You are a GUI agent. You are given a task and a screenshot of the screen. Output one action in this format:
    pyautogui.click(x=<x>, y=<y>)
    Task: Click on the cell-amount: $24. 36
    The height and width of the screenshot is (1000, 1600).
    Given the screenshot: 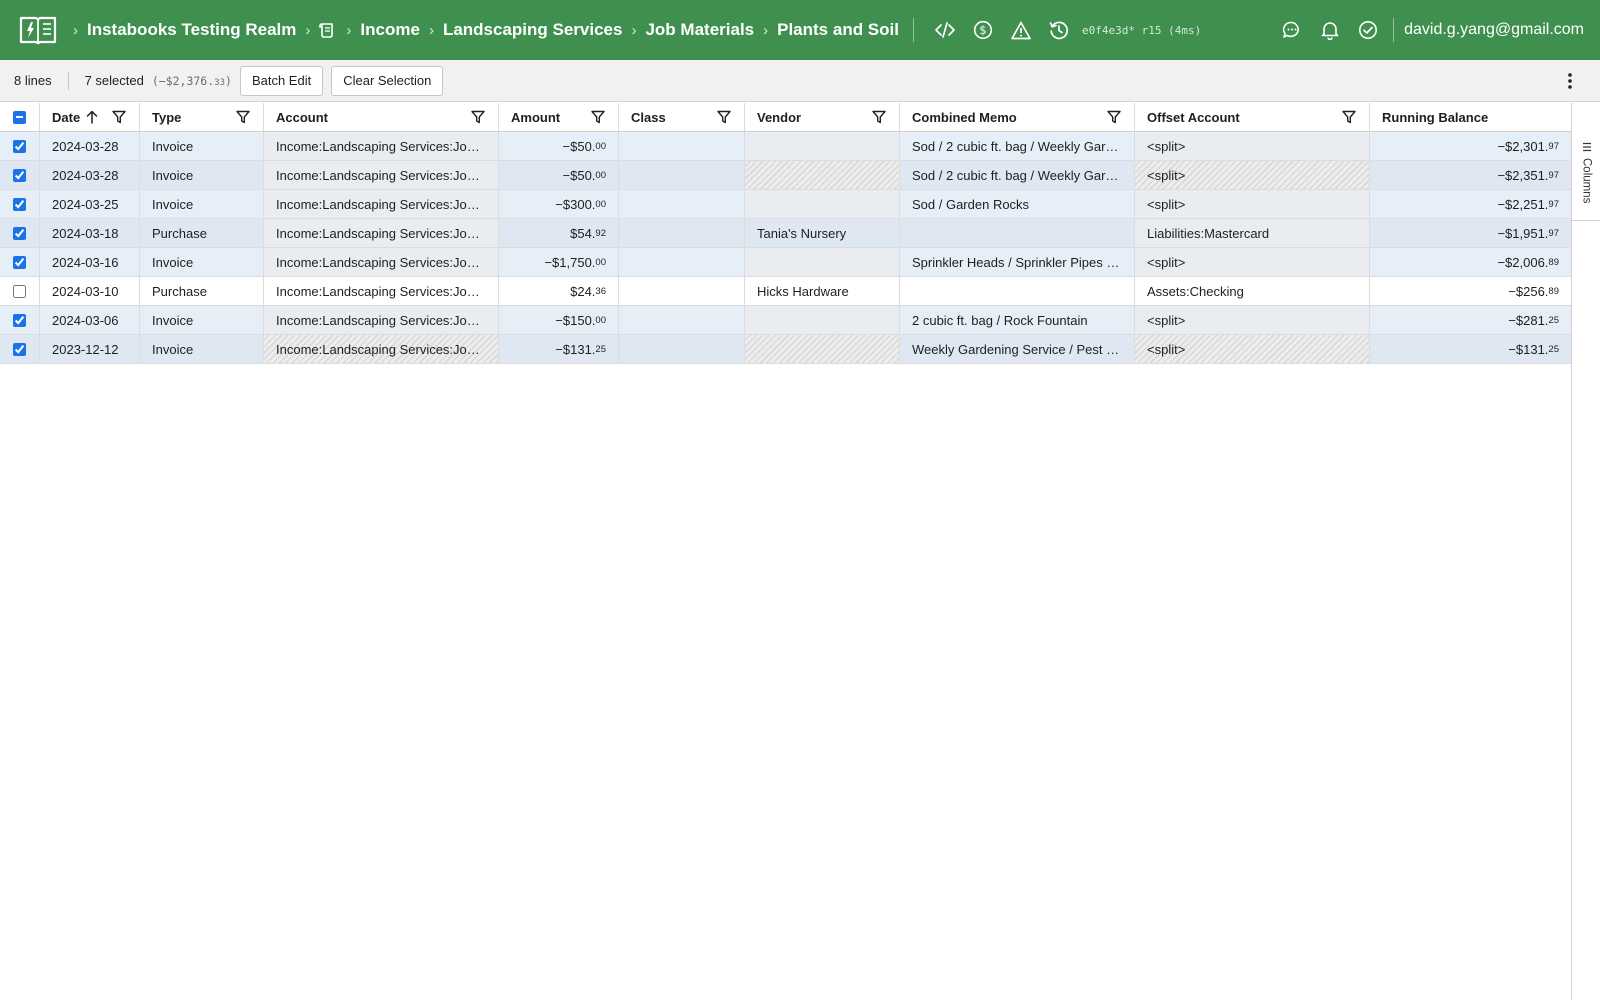 What is the action you would take?
    pyautogui.click(x=559, y=291)
    